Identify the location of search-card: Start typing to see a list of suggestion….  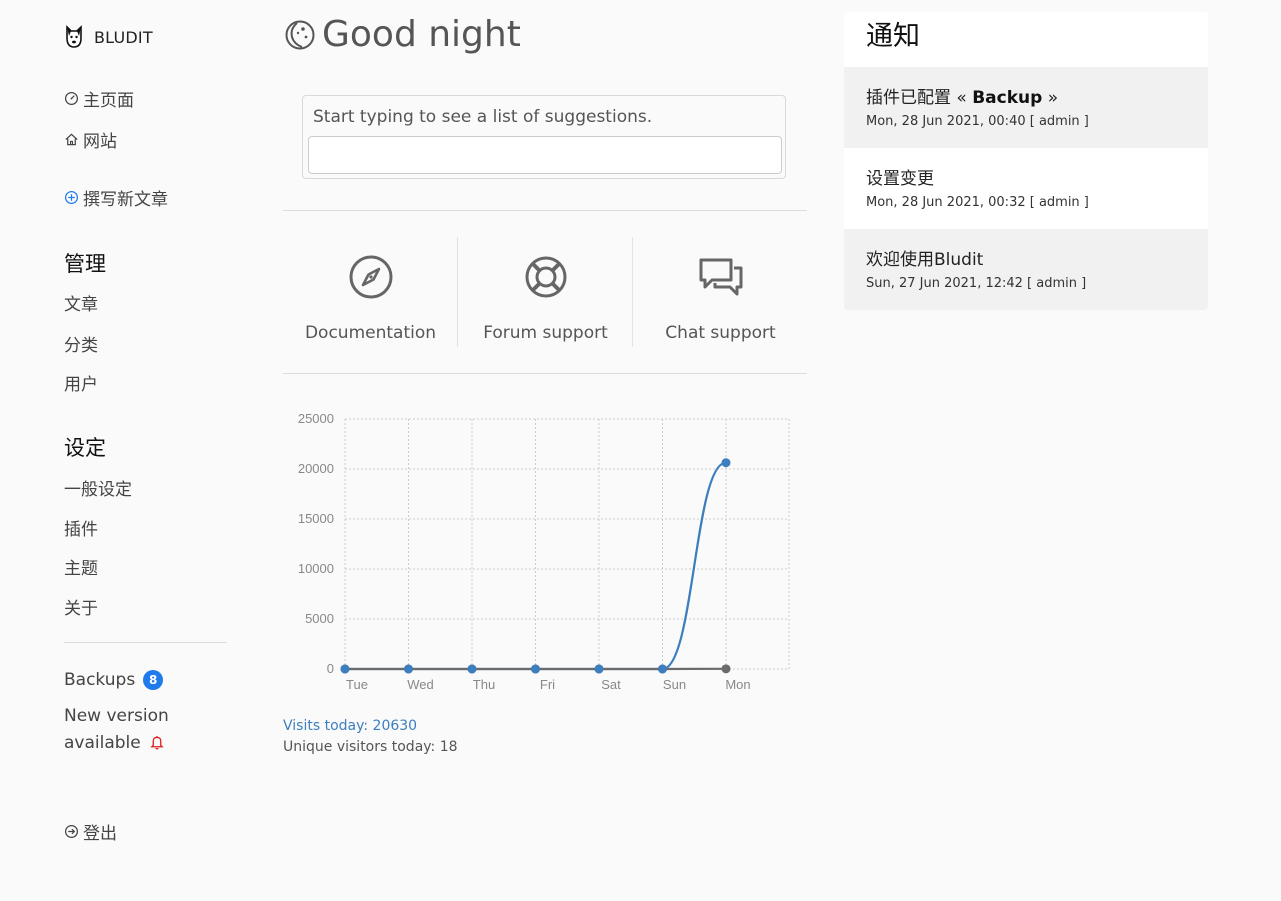
(544, 137).